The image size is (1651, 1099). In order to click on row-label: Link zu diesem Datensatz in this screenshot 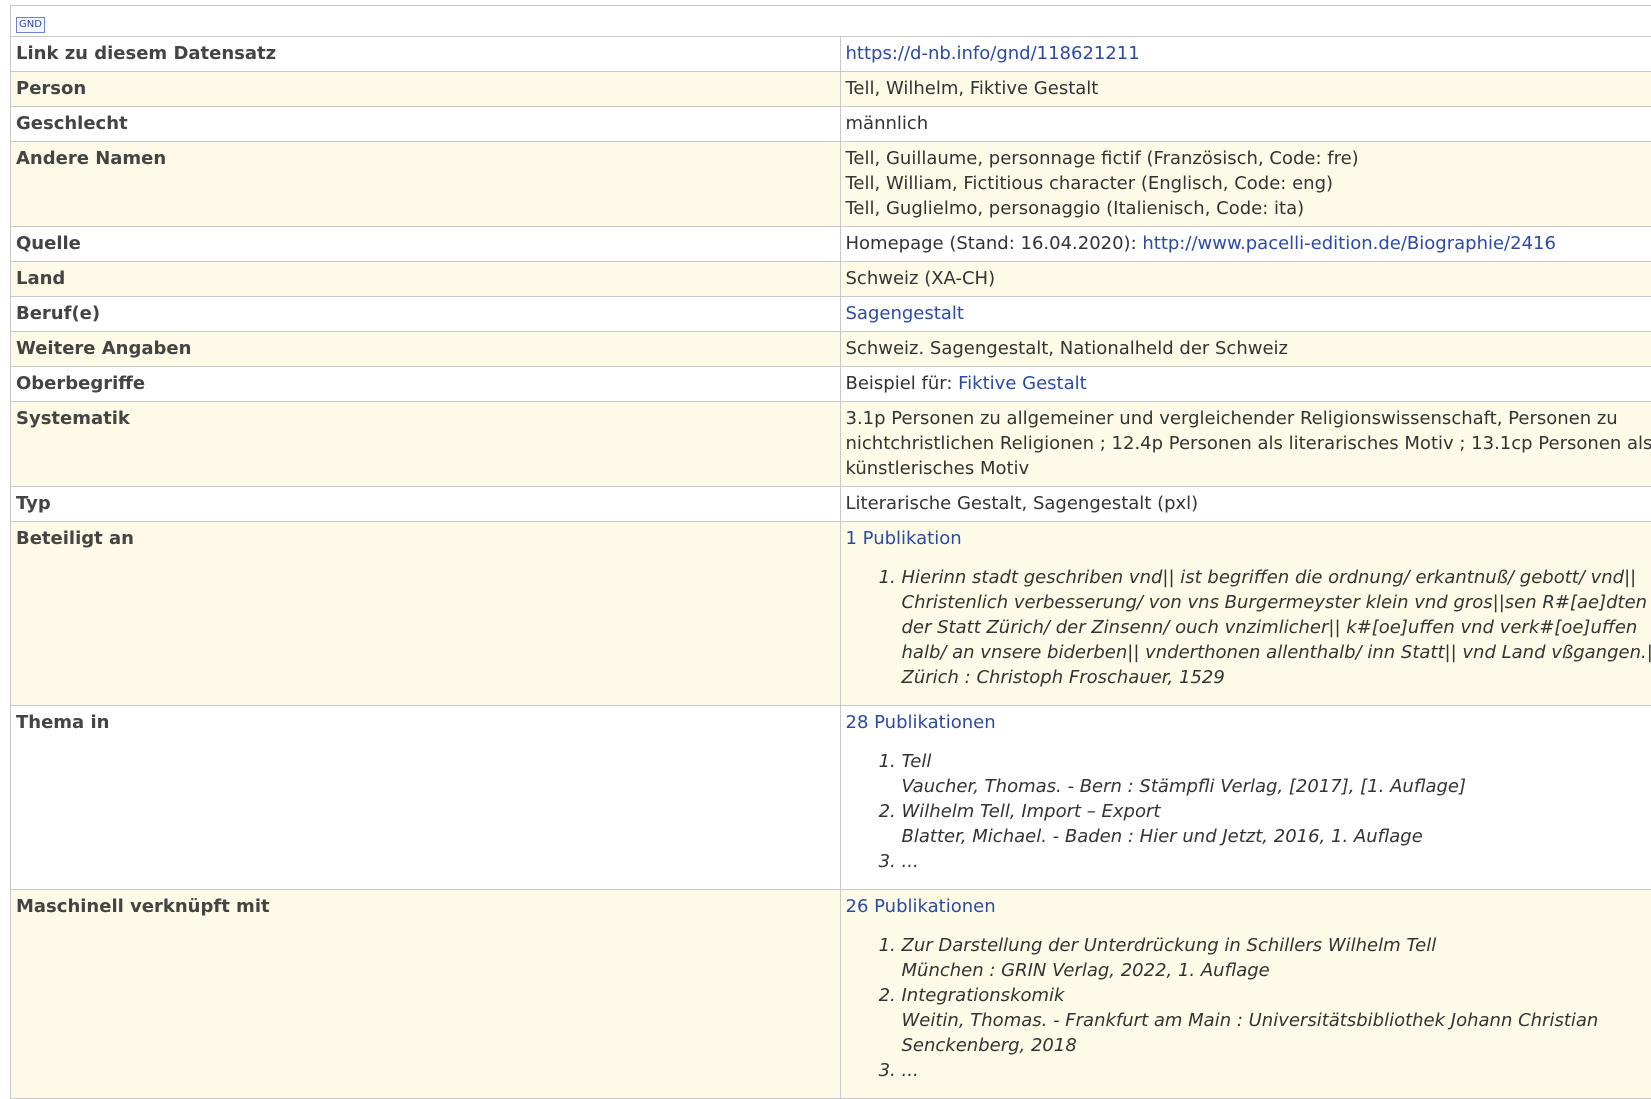, I will do `click(426, 54)`.